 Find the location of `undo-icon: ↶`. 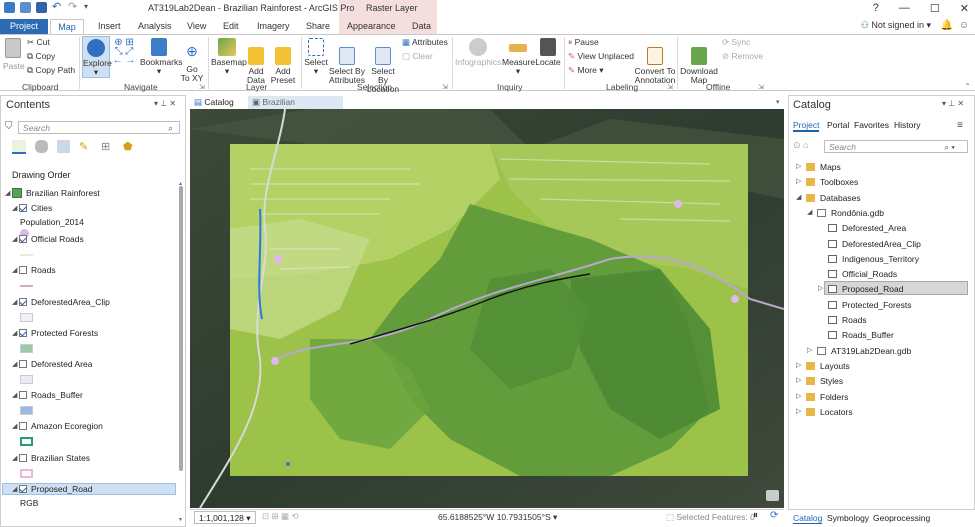

undo-icon: ↶ is located at coordinates (57, 7).